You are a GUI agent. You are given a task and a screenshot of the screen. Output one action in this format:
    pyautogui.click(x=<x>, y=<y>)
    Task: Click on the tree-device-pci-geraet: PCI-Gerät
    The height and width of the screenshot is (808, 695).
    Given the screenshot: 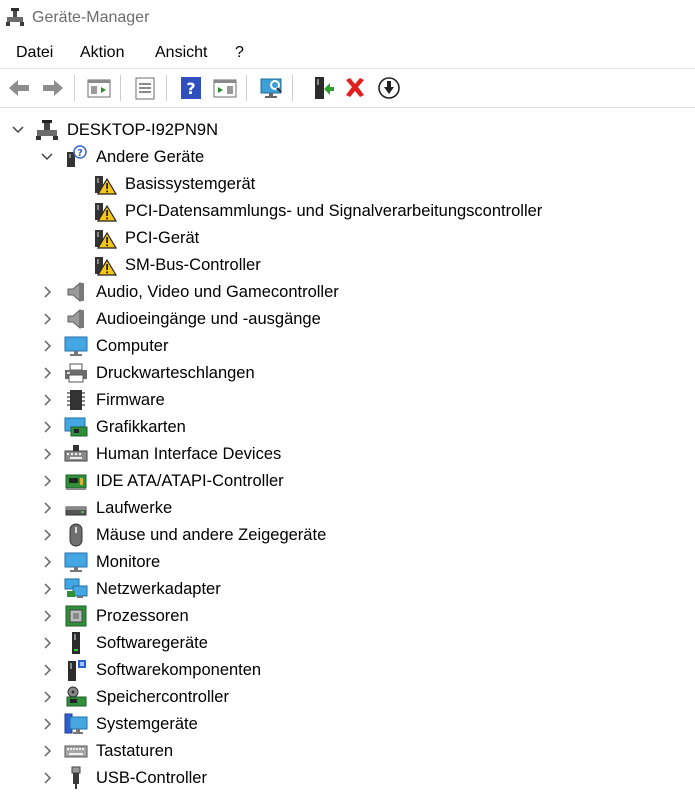 What is the action you would take?
    pyautogui.click(x=347, y=239)
    